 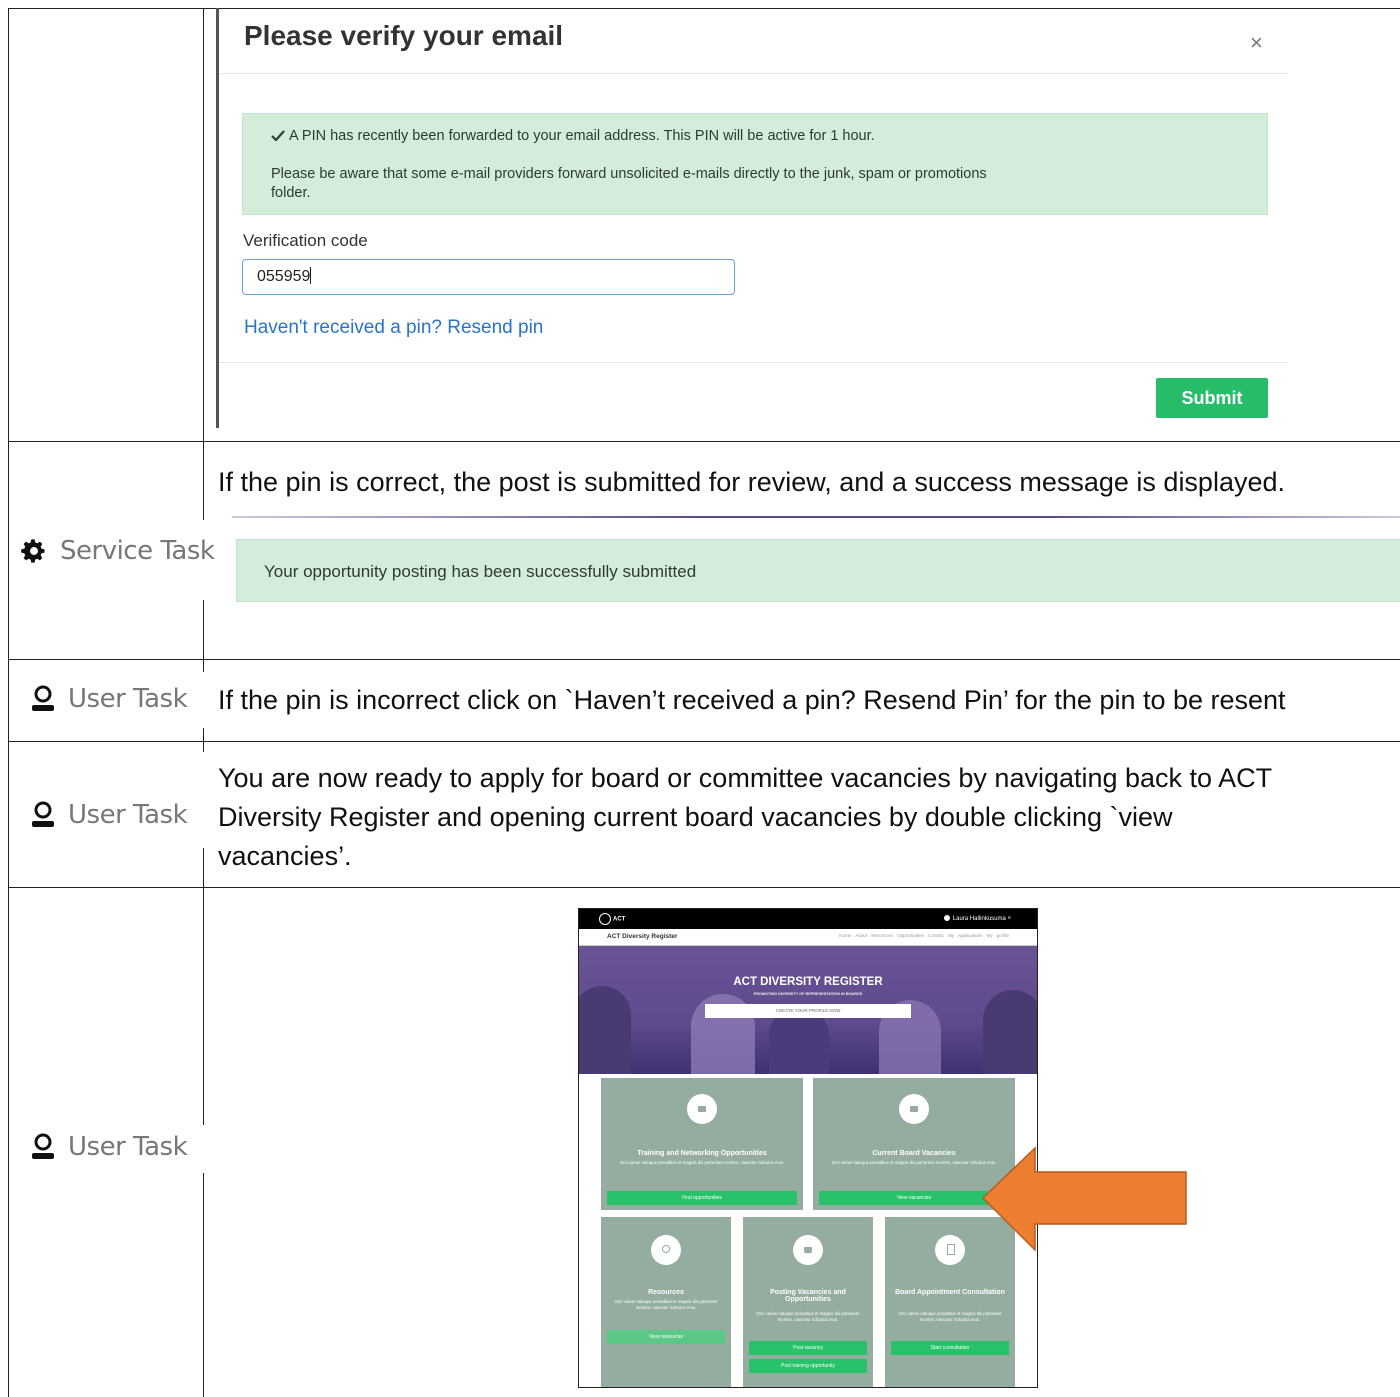 I want to click on verification-code-label: Verification code, so click(x=305, y=240).